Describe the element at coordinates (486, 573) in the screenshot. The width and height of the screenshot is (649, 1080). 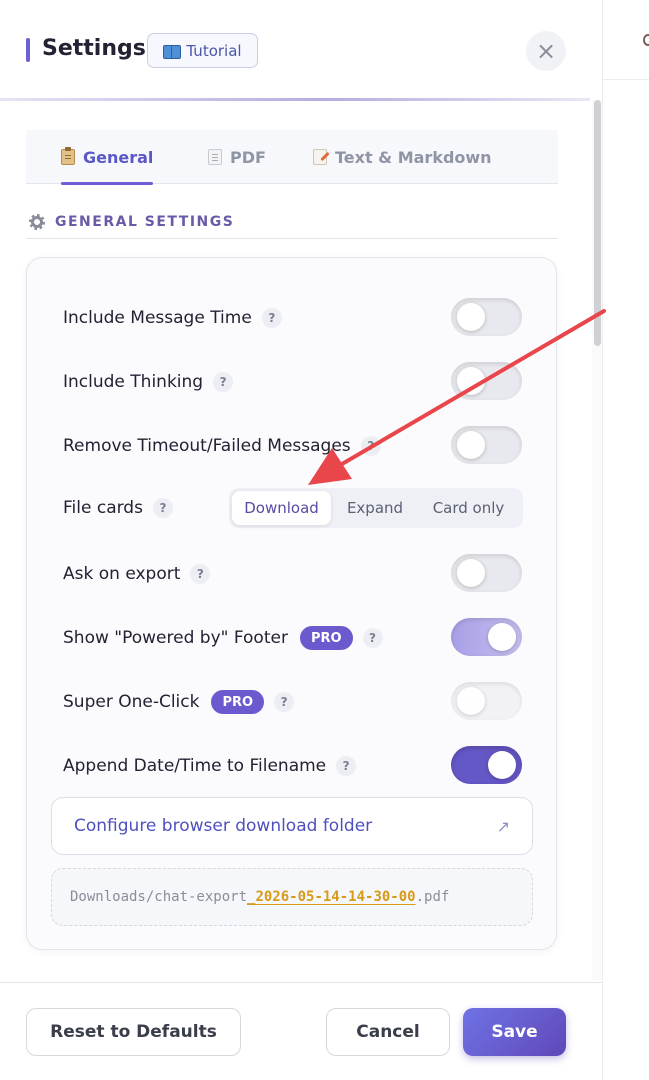
I see `ask-on-export-toggle` at that location.